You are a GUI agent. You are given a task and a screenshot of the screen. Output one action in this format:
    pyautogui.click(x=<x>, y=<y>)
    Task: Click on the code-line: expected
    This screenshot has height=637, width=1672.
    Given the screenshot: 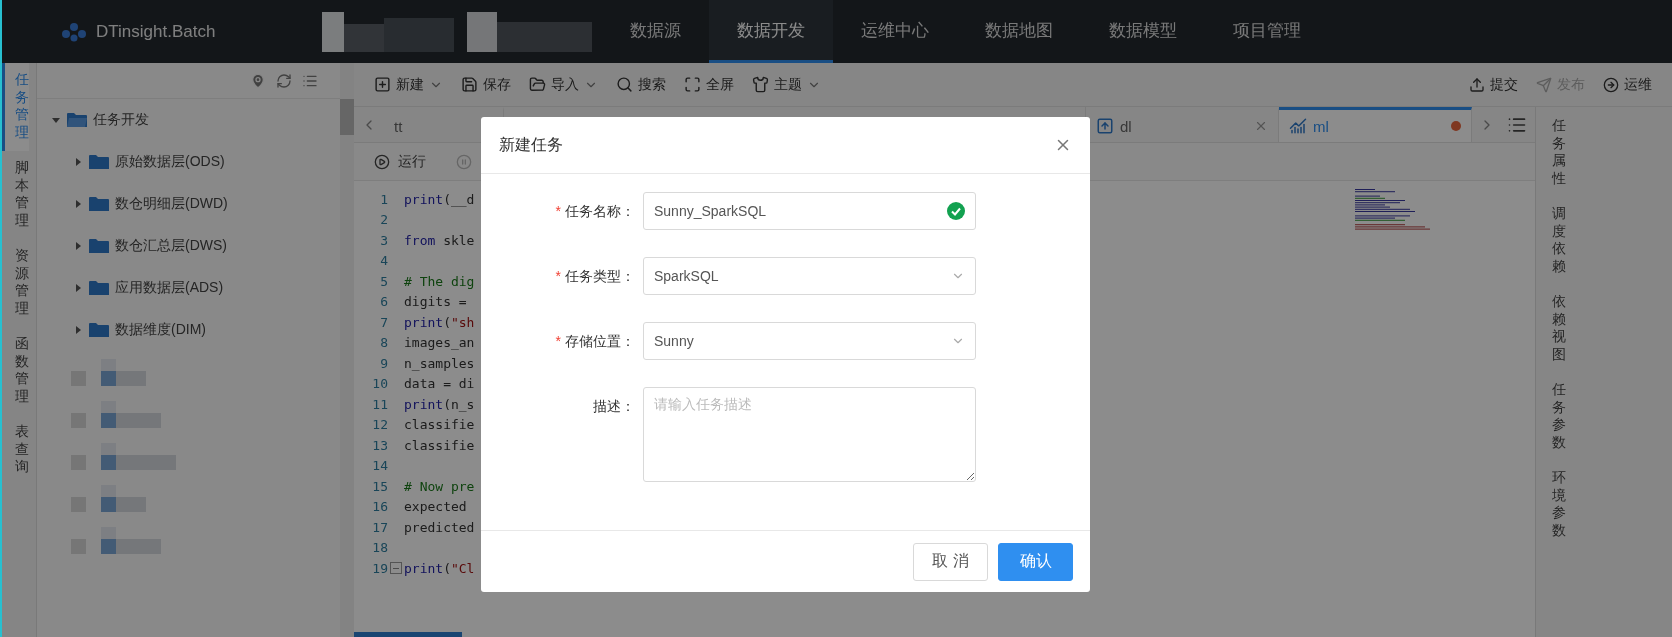 What is the action you would take?
    pyautogui.click(x=435, y=507)
    